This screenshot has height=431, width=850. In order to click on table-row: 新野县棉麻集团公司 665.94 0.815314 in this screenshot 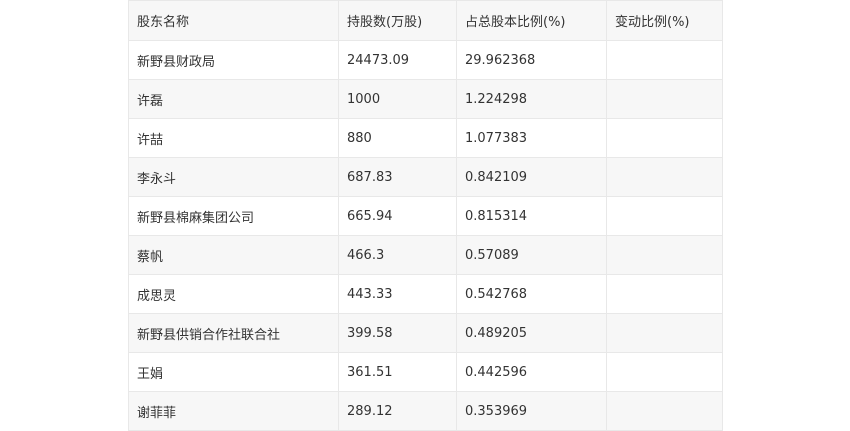, I will do `click(425, 216)`.